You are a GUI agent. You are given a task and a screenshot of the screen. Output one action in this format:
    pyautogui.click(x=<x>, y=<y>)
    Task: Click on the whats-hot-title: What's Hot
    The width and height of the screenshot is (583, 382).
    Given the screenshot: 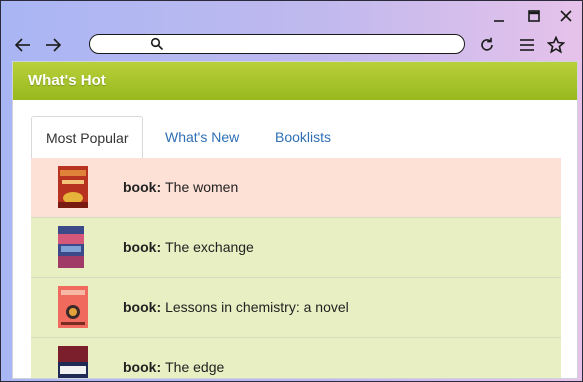 What is the action you would take?
    pyautogui.click(x=67, y=80)
    